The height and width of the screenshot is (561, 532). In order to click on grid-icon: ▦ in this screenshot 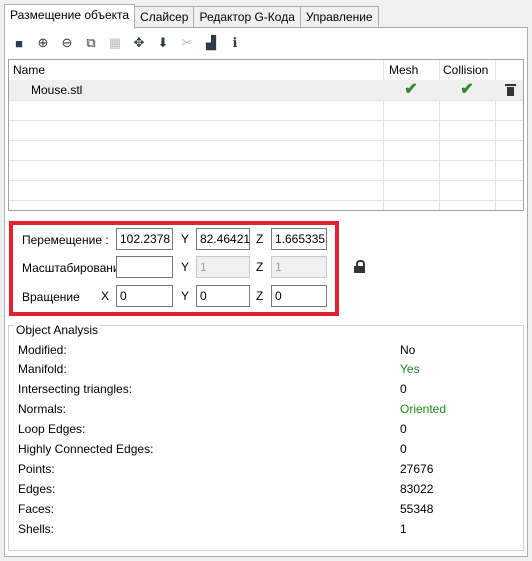, I will do `click(115, 43)`.